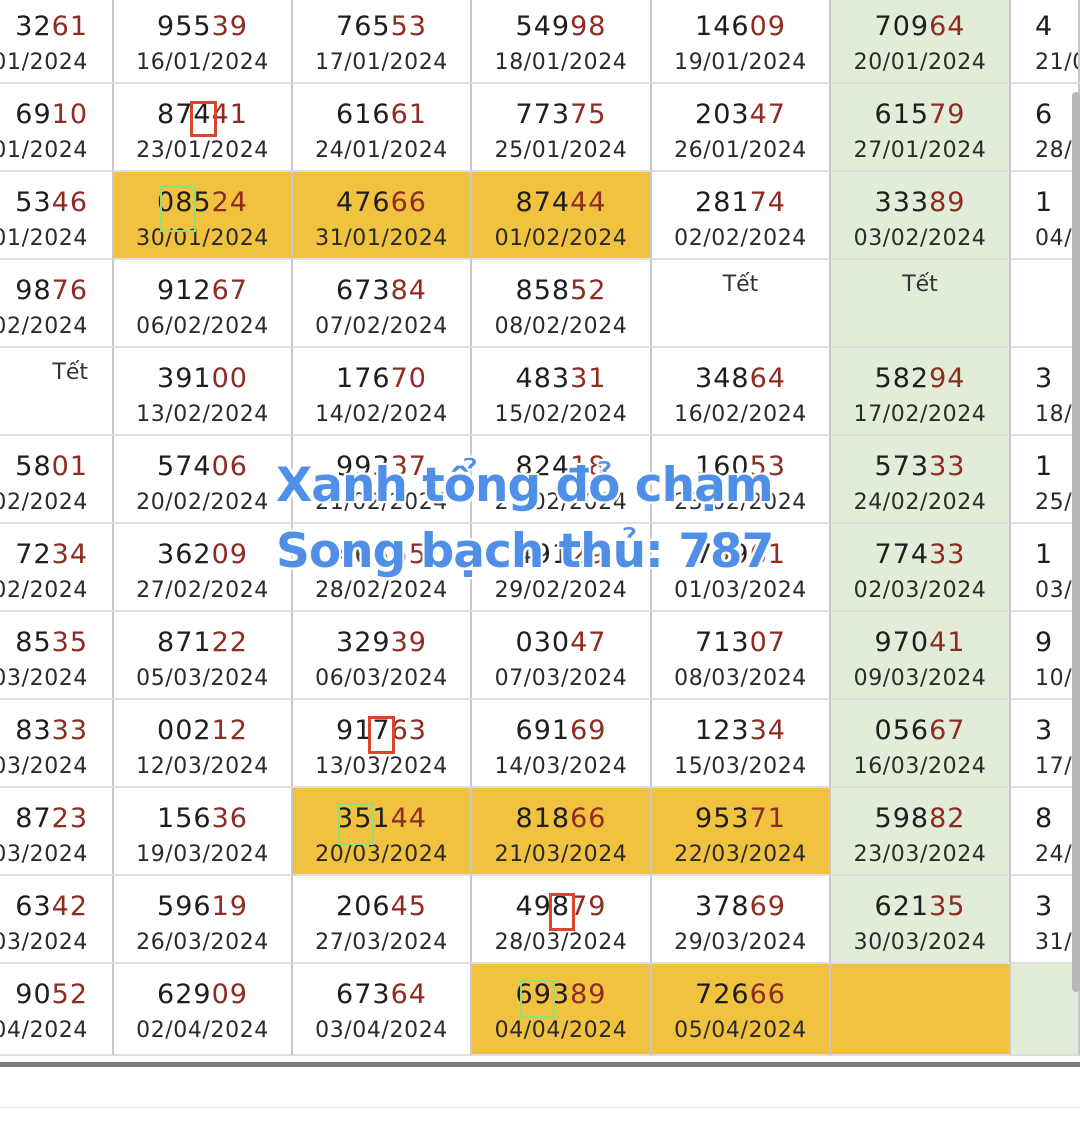  What do you see at coordinates (202, 379) in the screenshot?
I see `result-number: 39100` at bounding box center [202, 379].